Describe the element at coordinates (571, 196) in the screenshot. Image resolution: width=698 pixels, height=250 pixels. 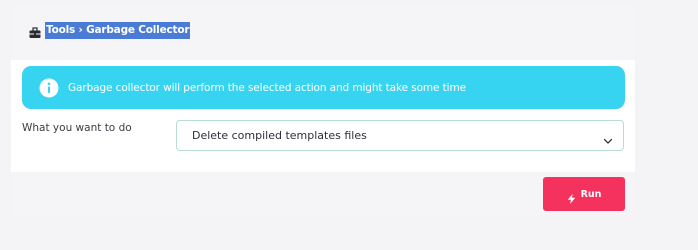
I see `bolt-icon` at that location.